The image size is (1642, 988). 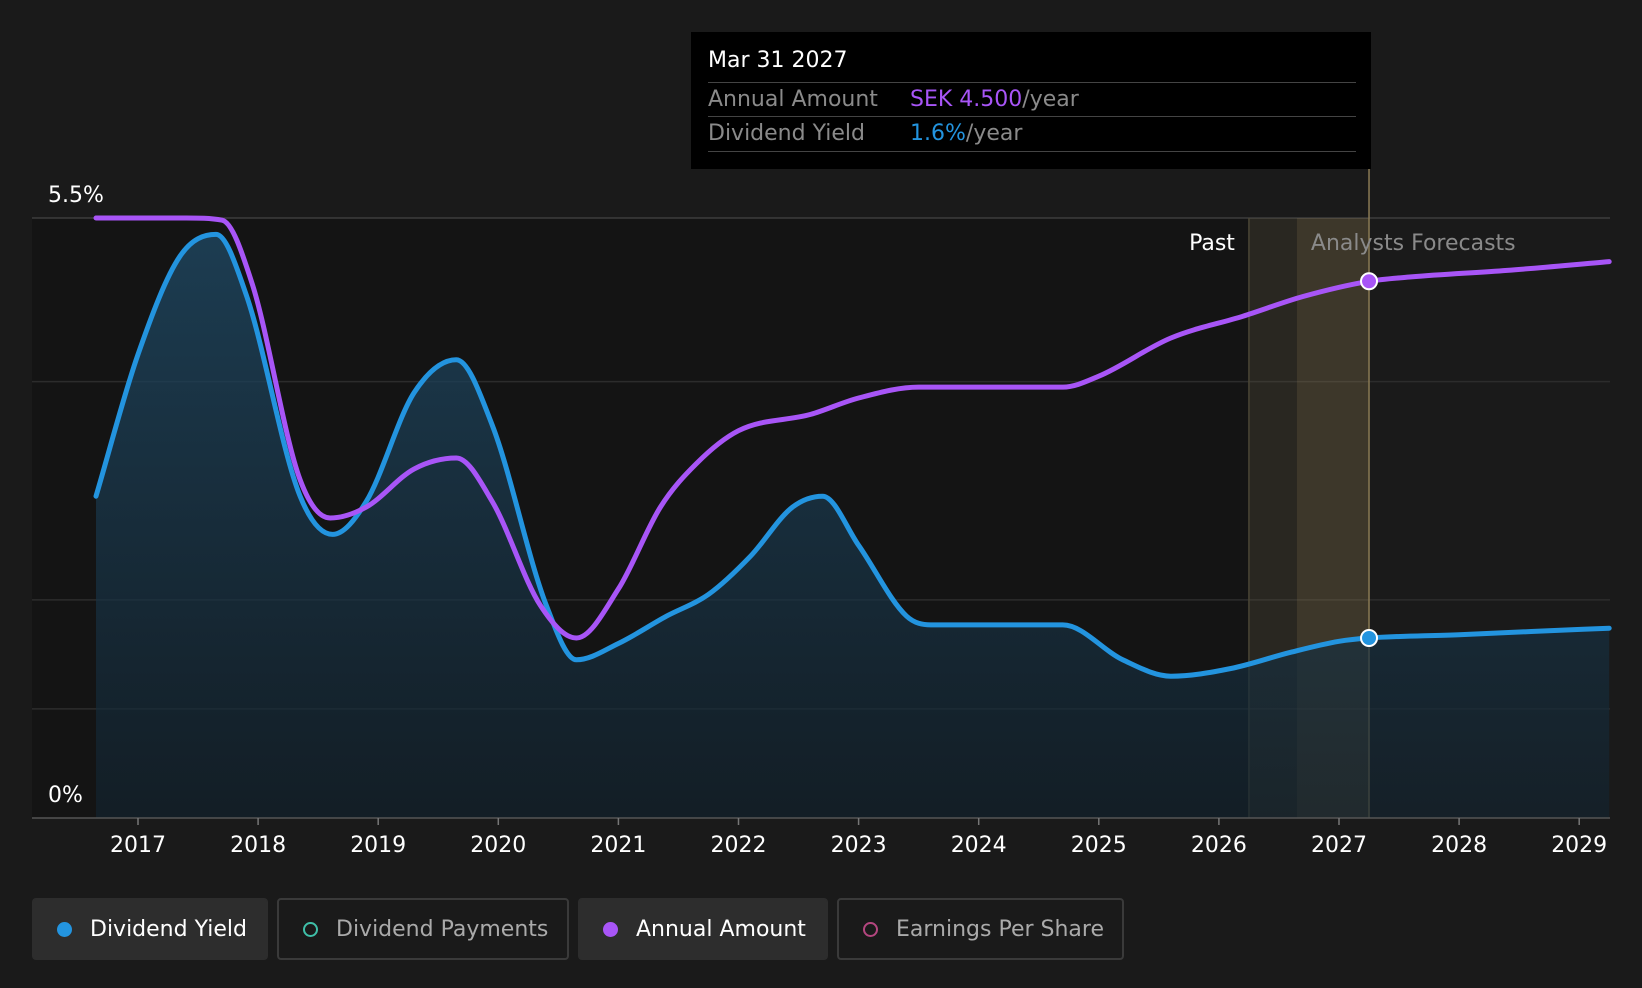 I want to click on tooltip-label: Annual Amount, so click(x=793, y=99).